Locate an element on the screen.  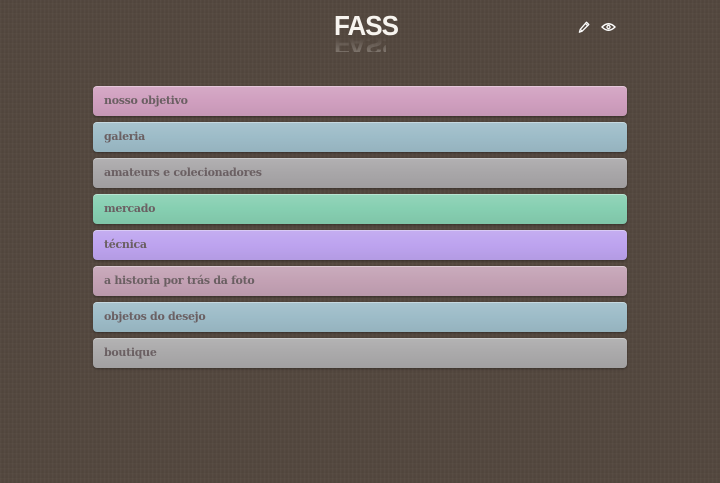
menu-item-label: amateurs e colecionadores is located at coordinates (183, 172).